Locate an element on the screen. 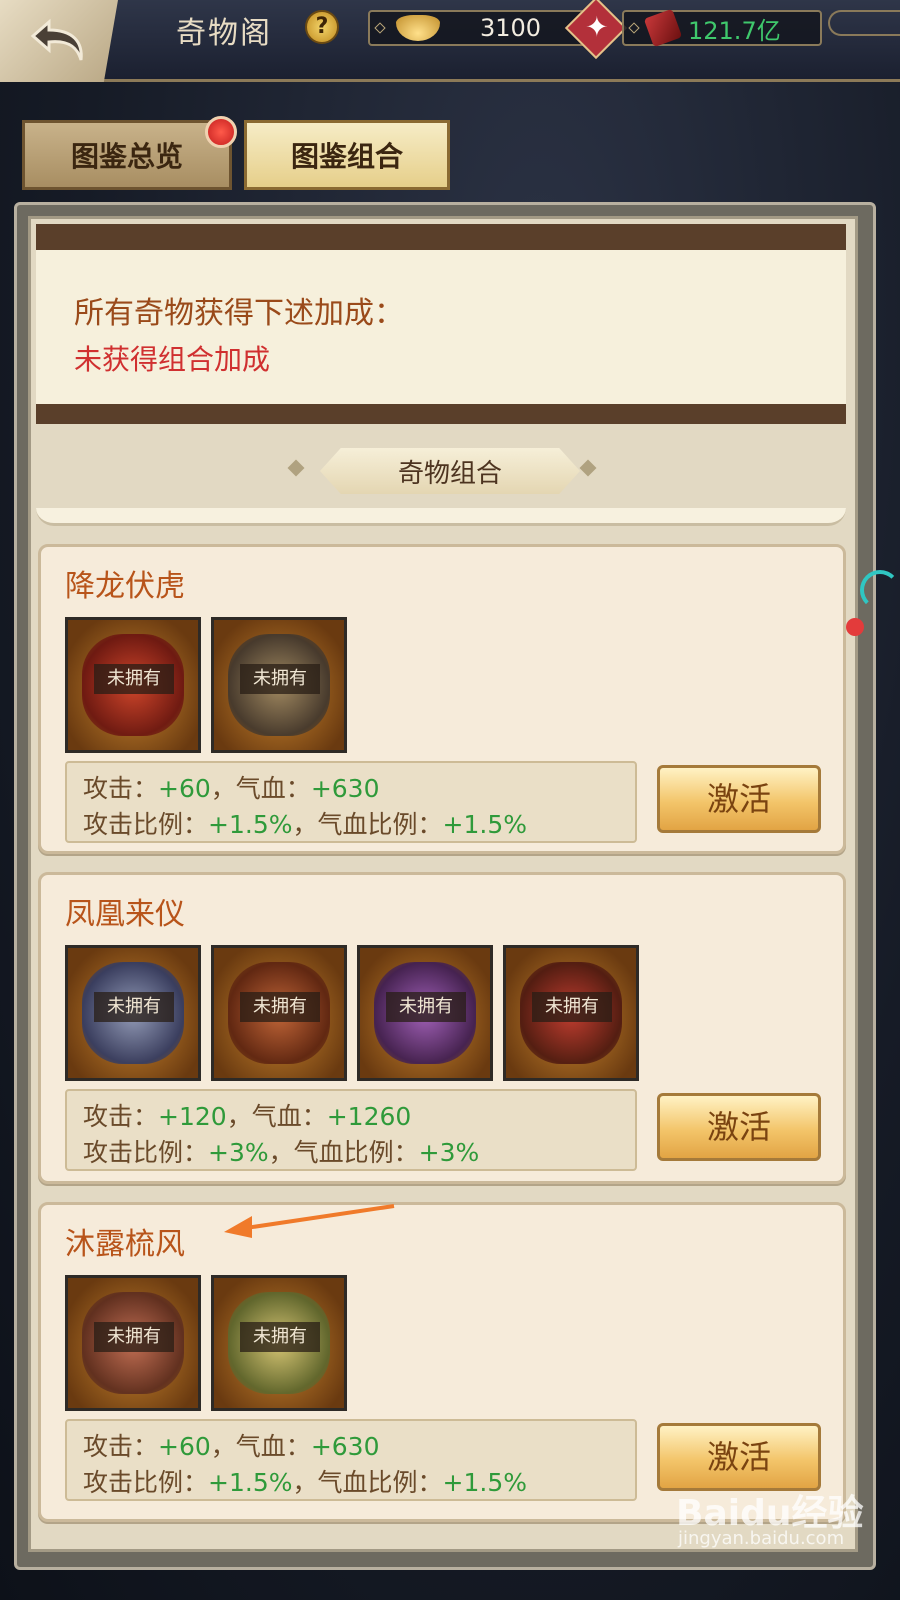 This screenshot has height=1600, width=900. stat-line-flat: 攻击：+120，气血：+1260 is located at coordinates (247, 1116).